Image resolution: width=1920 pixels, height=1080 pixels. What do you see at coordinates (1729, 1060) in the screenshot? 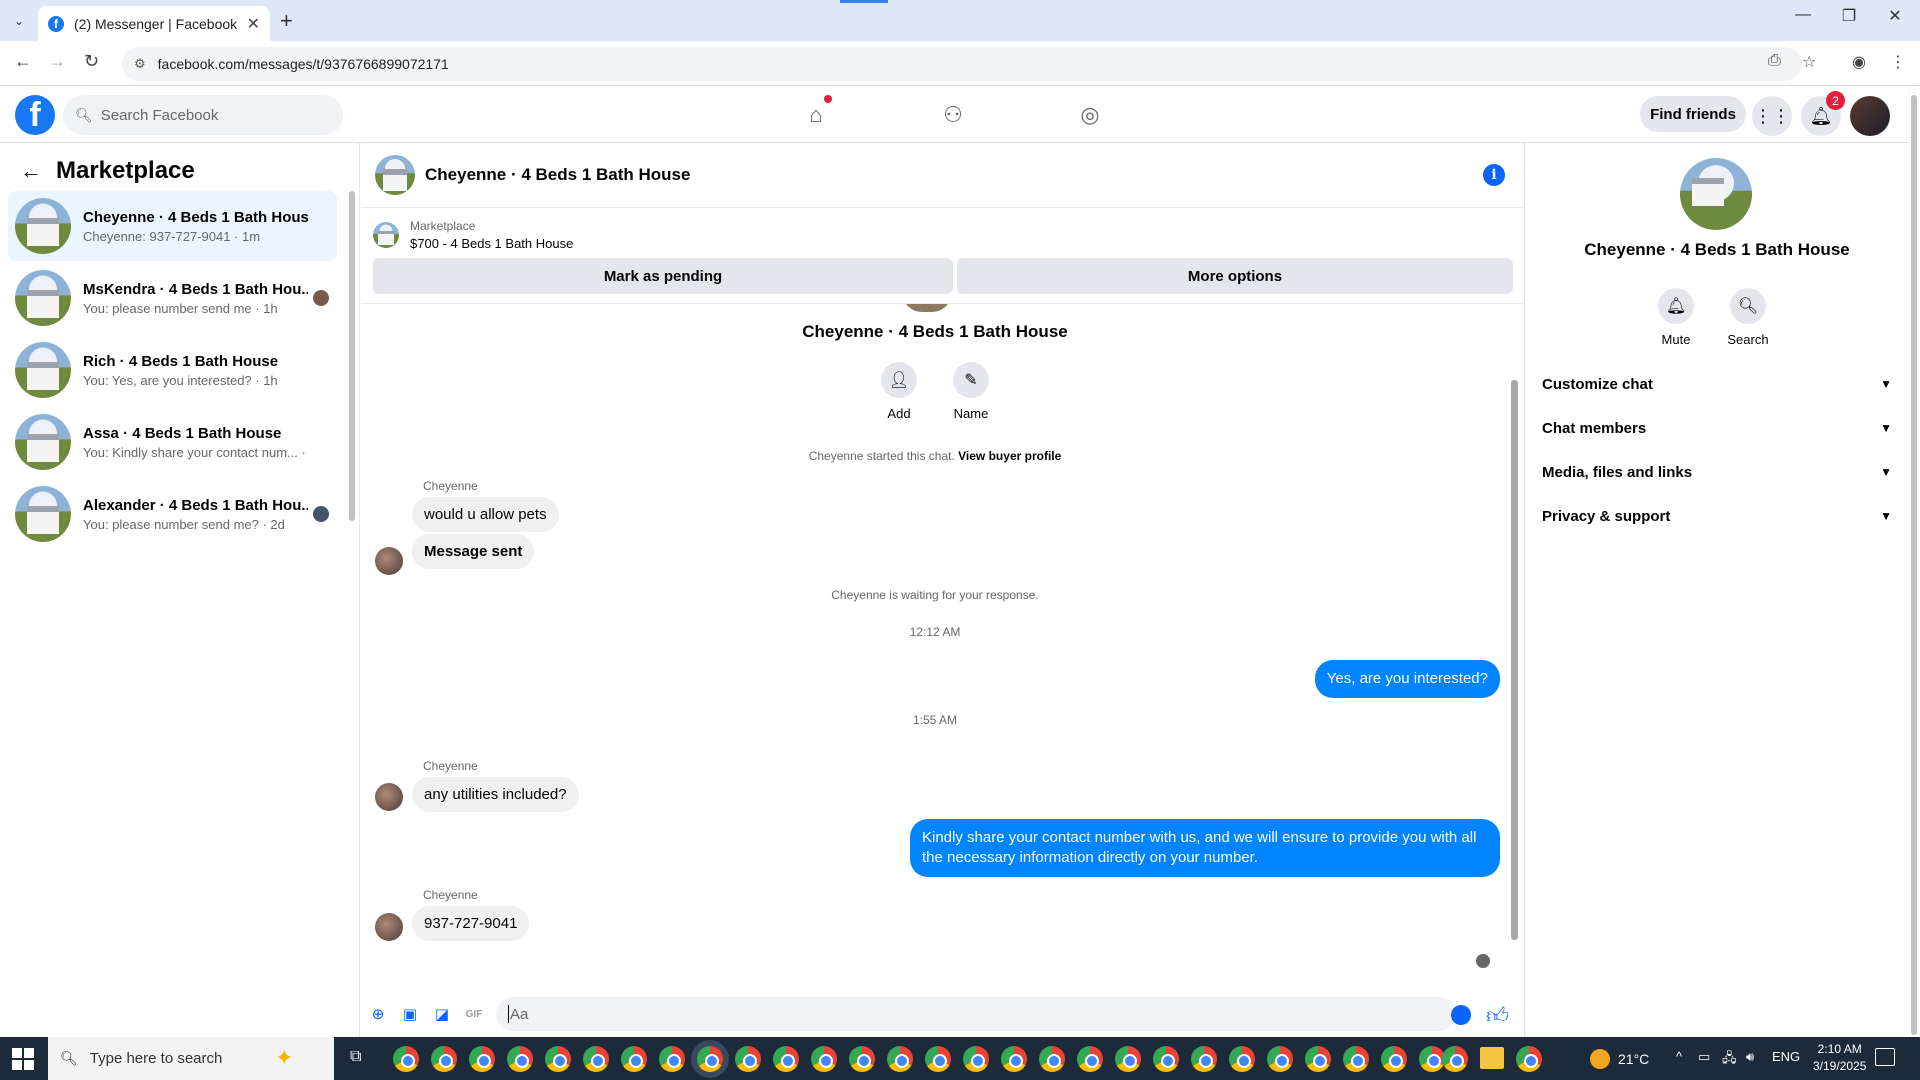
I see `network-icon: 🖧︎` at bounding box center [1729, 1060].